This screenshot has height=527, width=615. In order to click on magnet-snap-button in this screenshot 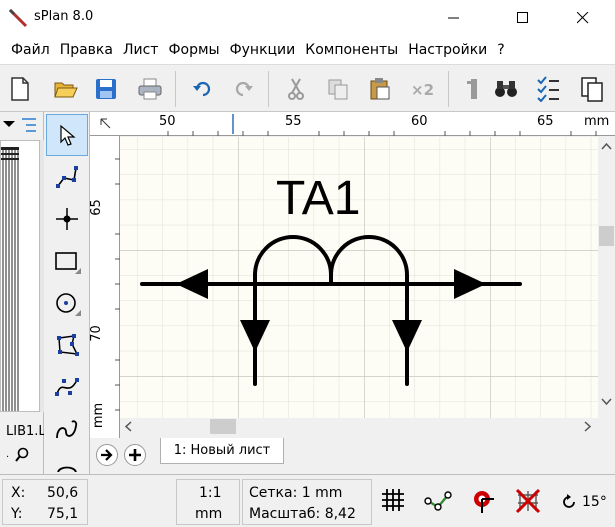, I will do `click(485, 502)`.